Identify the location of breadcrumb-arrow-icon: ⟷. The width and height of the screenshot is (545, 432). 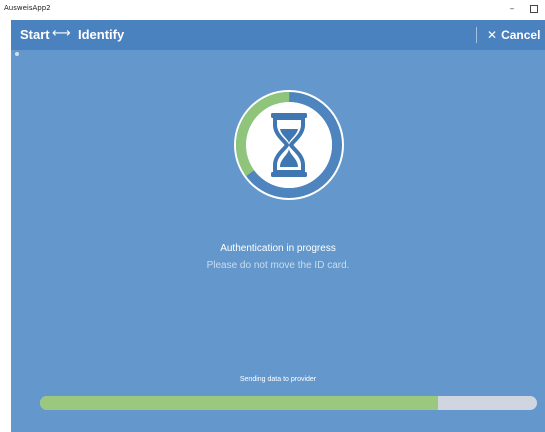
(61, 33).